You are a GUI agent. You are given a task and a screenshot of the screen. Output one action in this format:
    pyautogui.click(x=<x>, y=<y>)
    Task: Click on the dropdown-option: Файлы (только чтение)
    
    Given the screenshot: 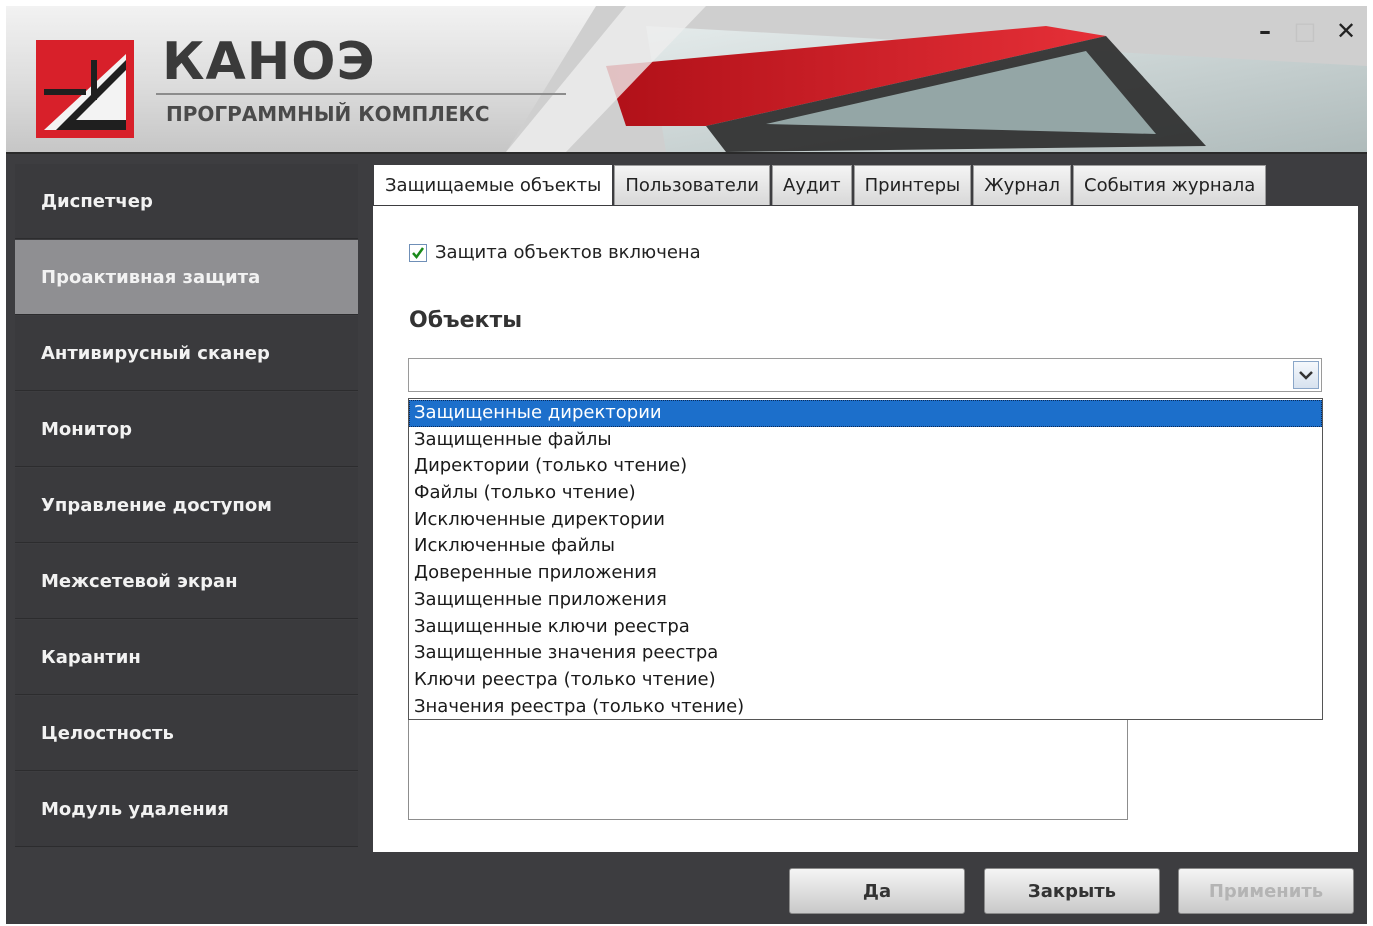 What is the action you would take?
    pyautogui.click(x=865, y=493)
    